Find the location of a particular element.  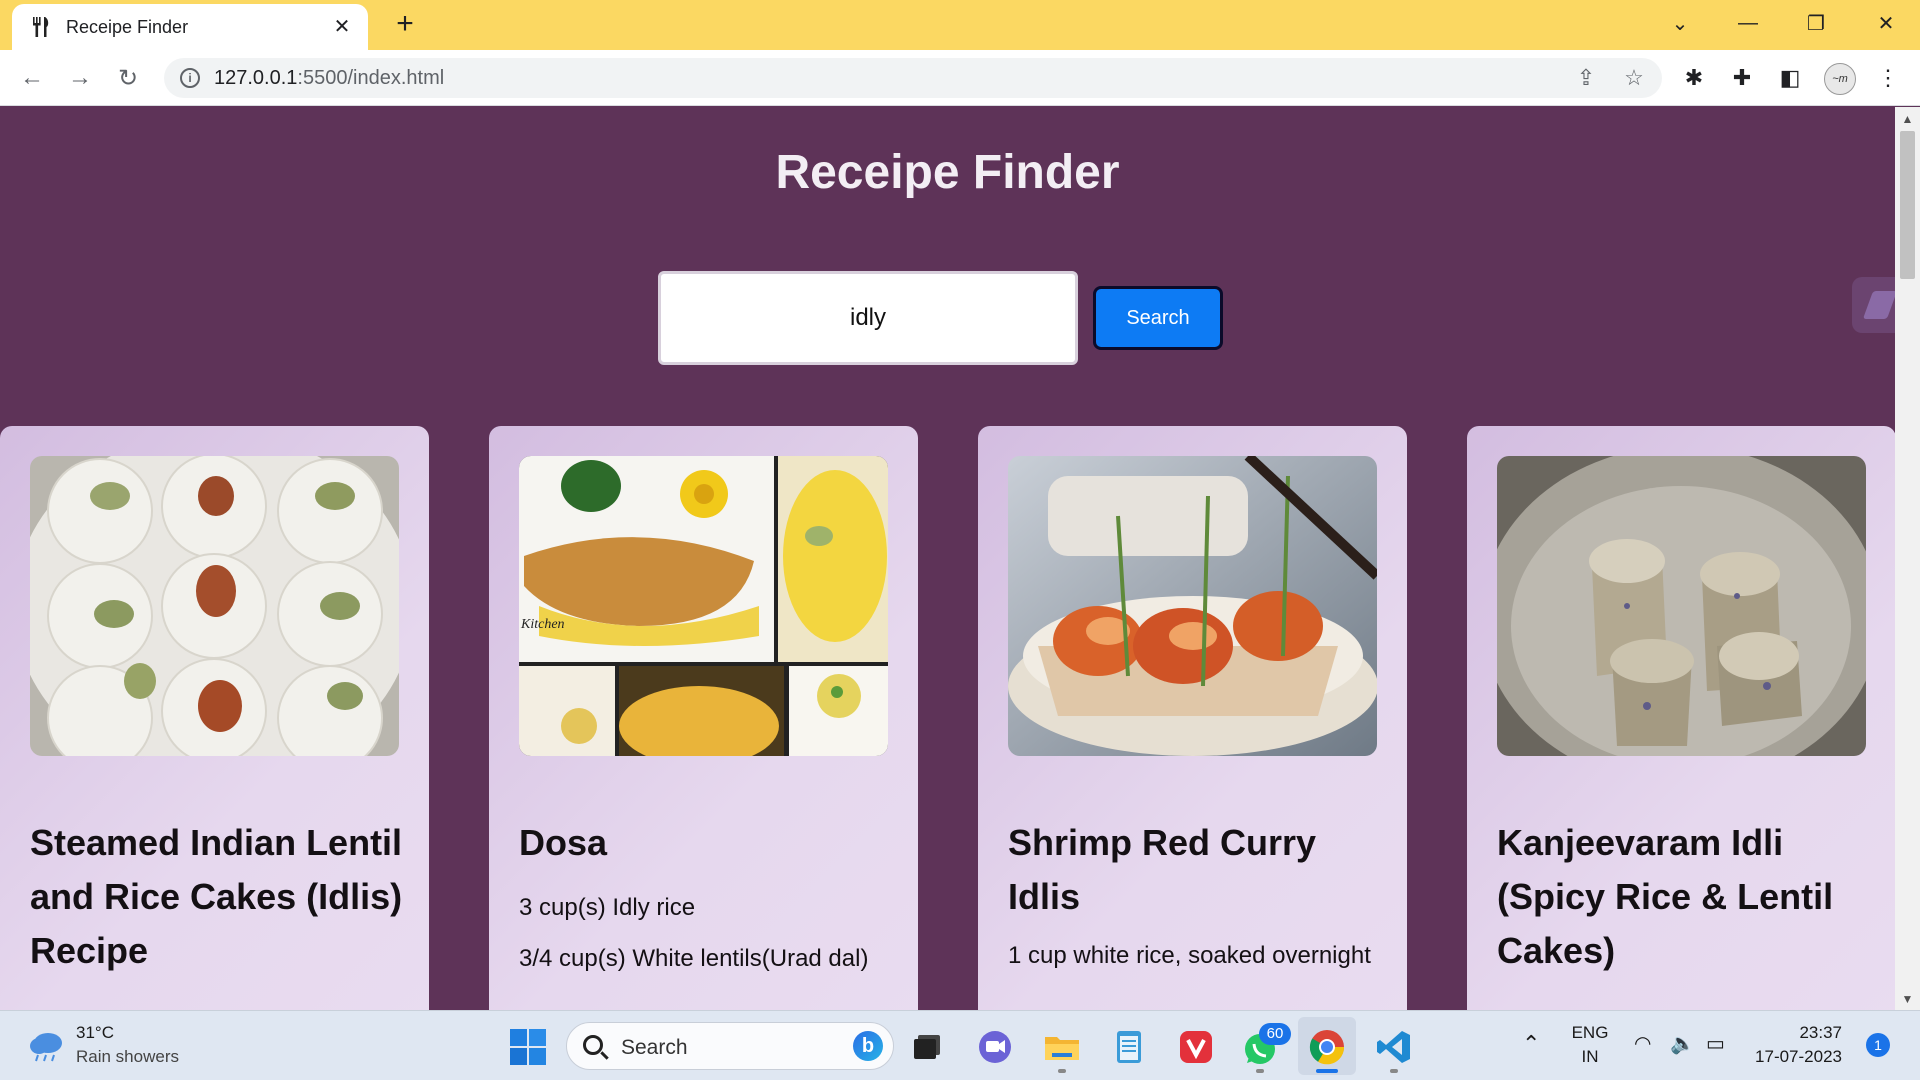

scroll-up-arrow-icon: ▲ is located at coordinates (1907, 119).